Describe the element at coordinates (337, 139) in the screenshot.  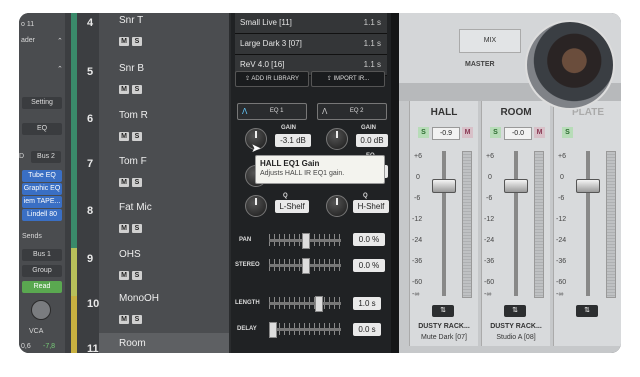
I see `eq2-freq-knob` at that location.